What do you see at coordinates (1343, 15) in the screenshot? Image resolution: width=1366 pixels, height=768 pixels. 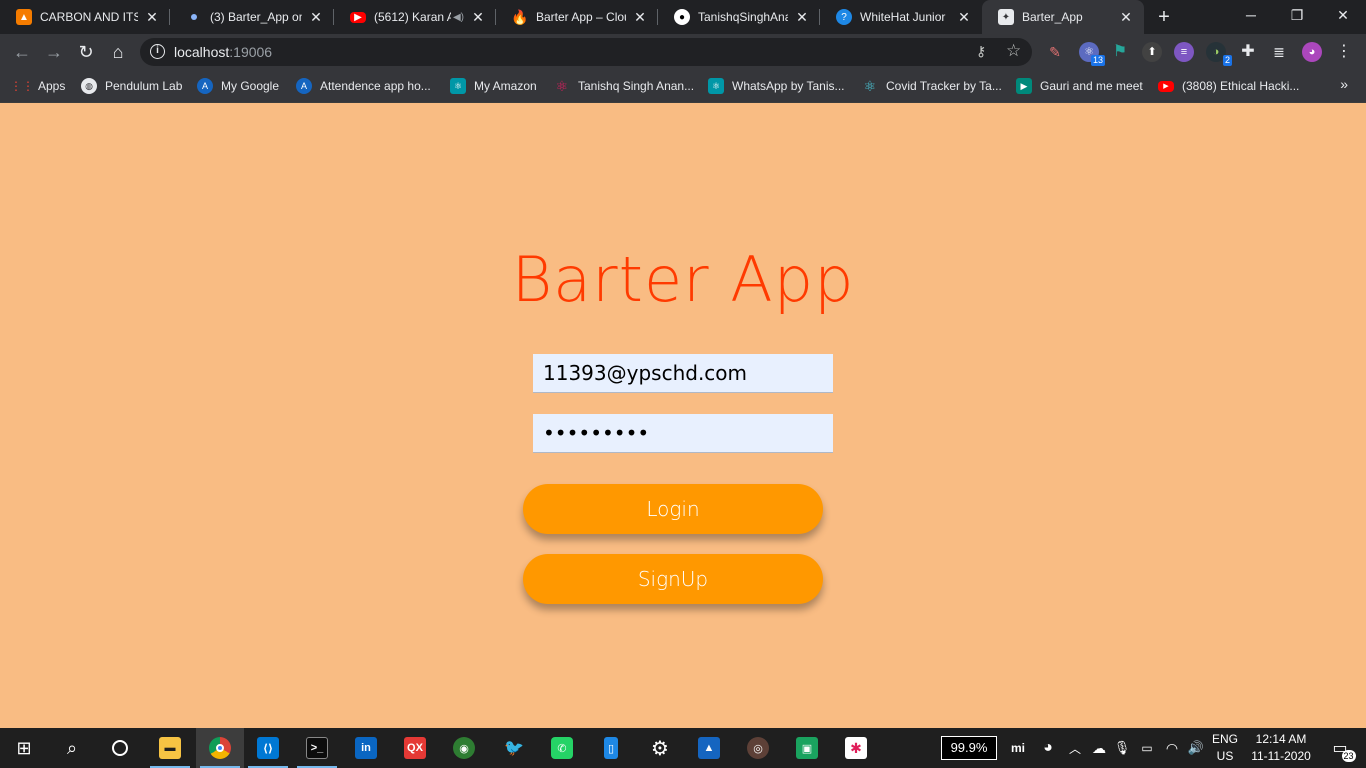 I see `window-close-icon: ✕` at bounding box center [1343, 15].